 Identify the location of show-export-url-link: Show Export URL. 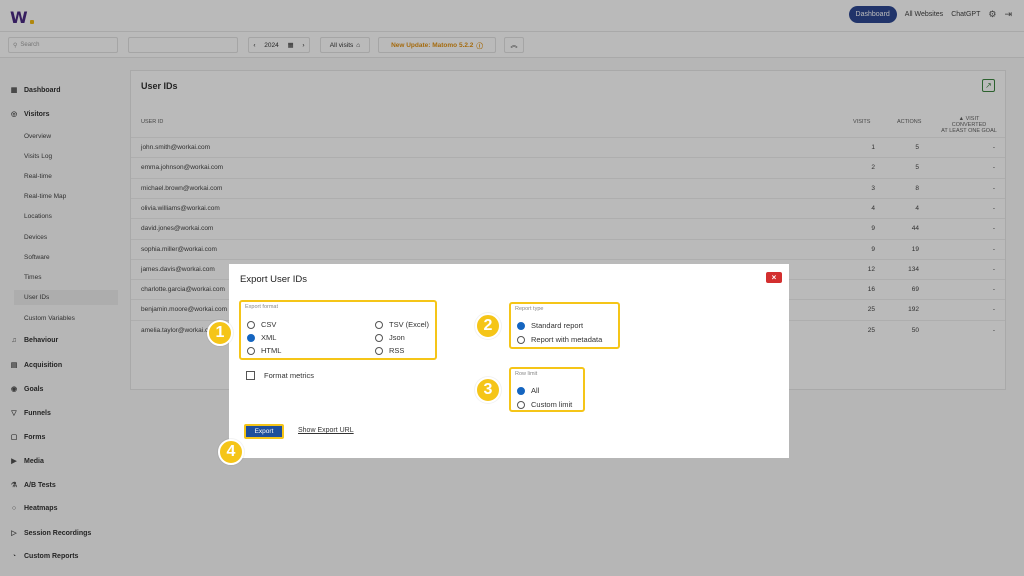
(326, 430).